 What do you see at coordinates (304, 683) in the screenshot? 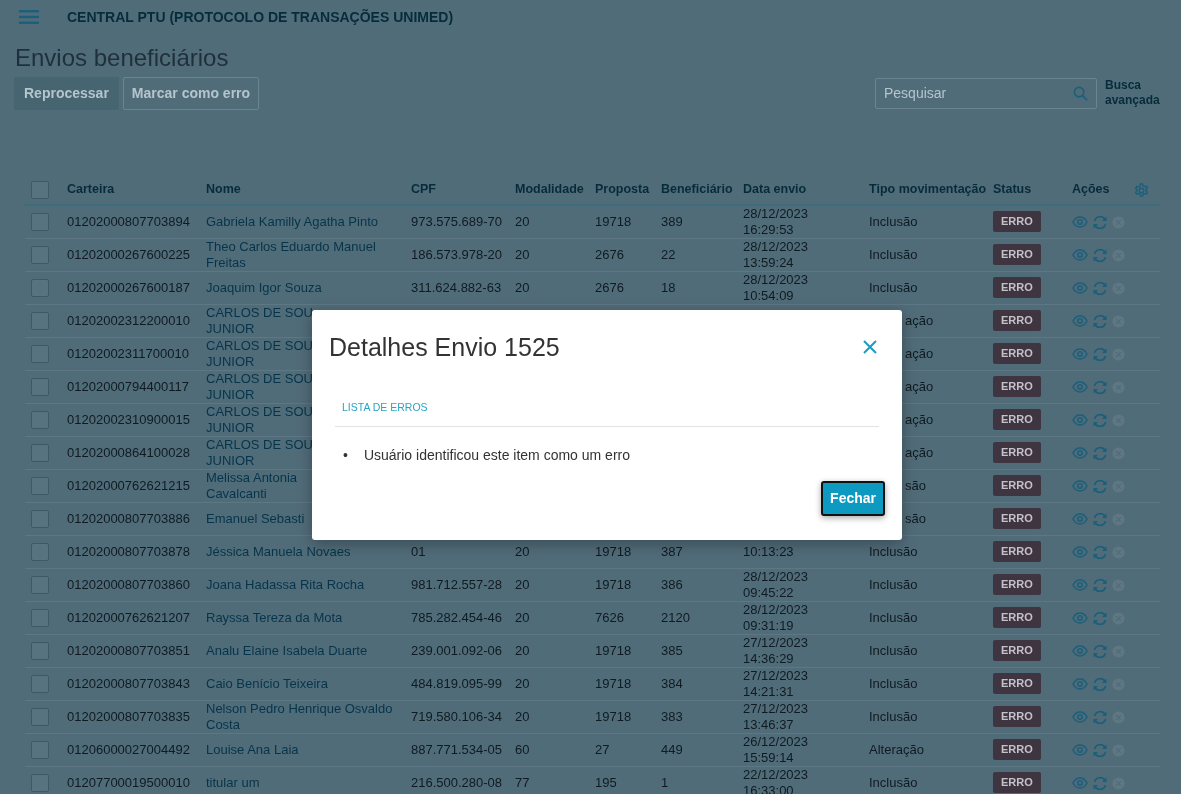
I see `name-link: Caio Benício Teixeira` at bounding box center [304, 683].